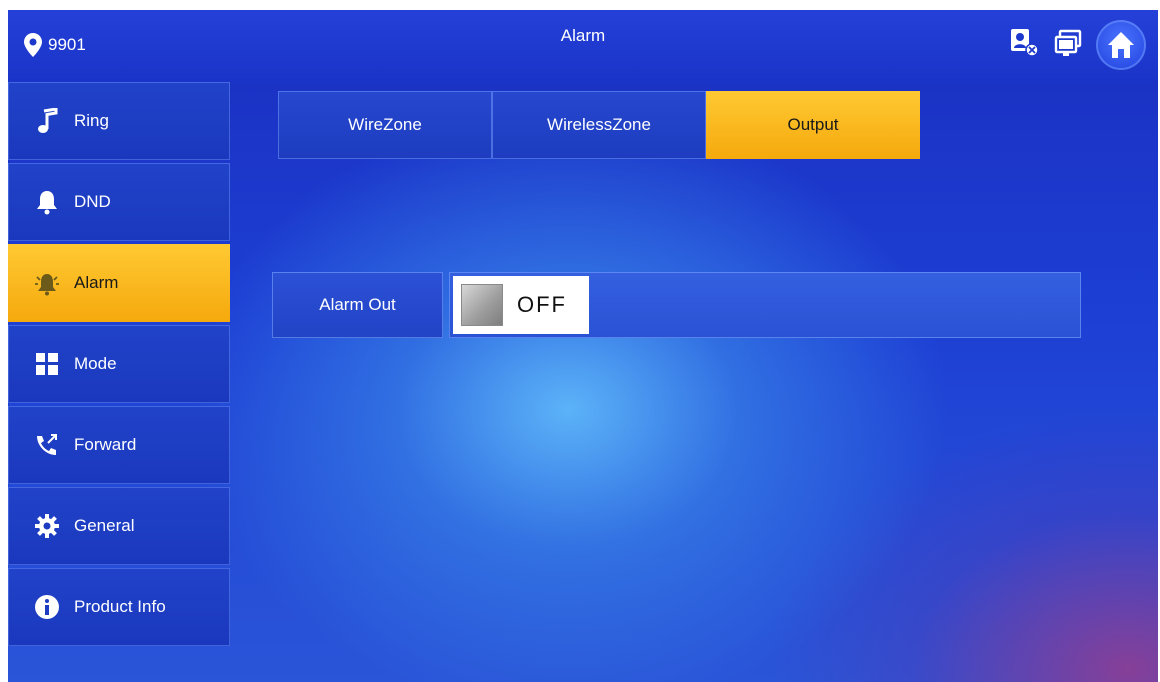 This screenshot has width=1160, height=682. I want to click on mode-grid-icon, so click(47, 364).